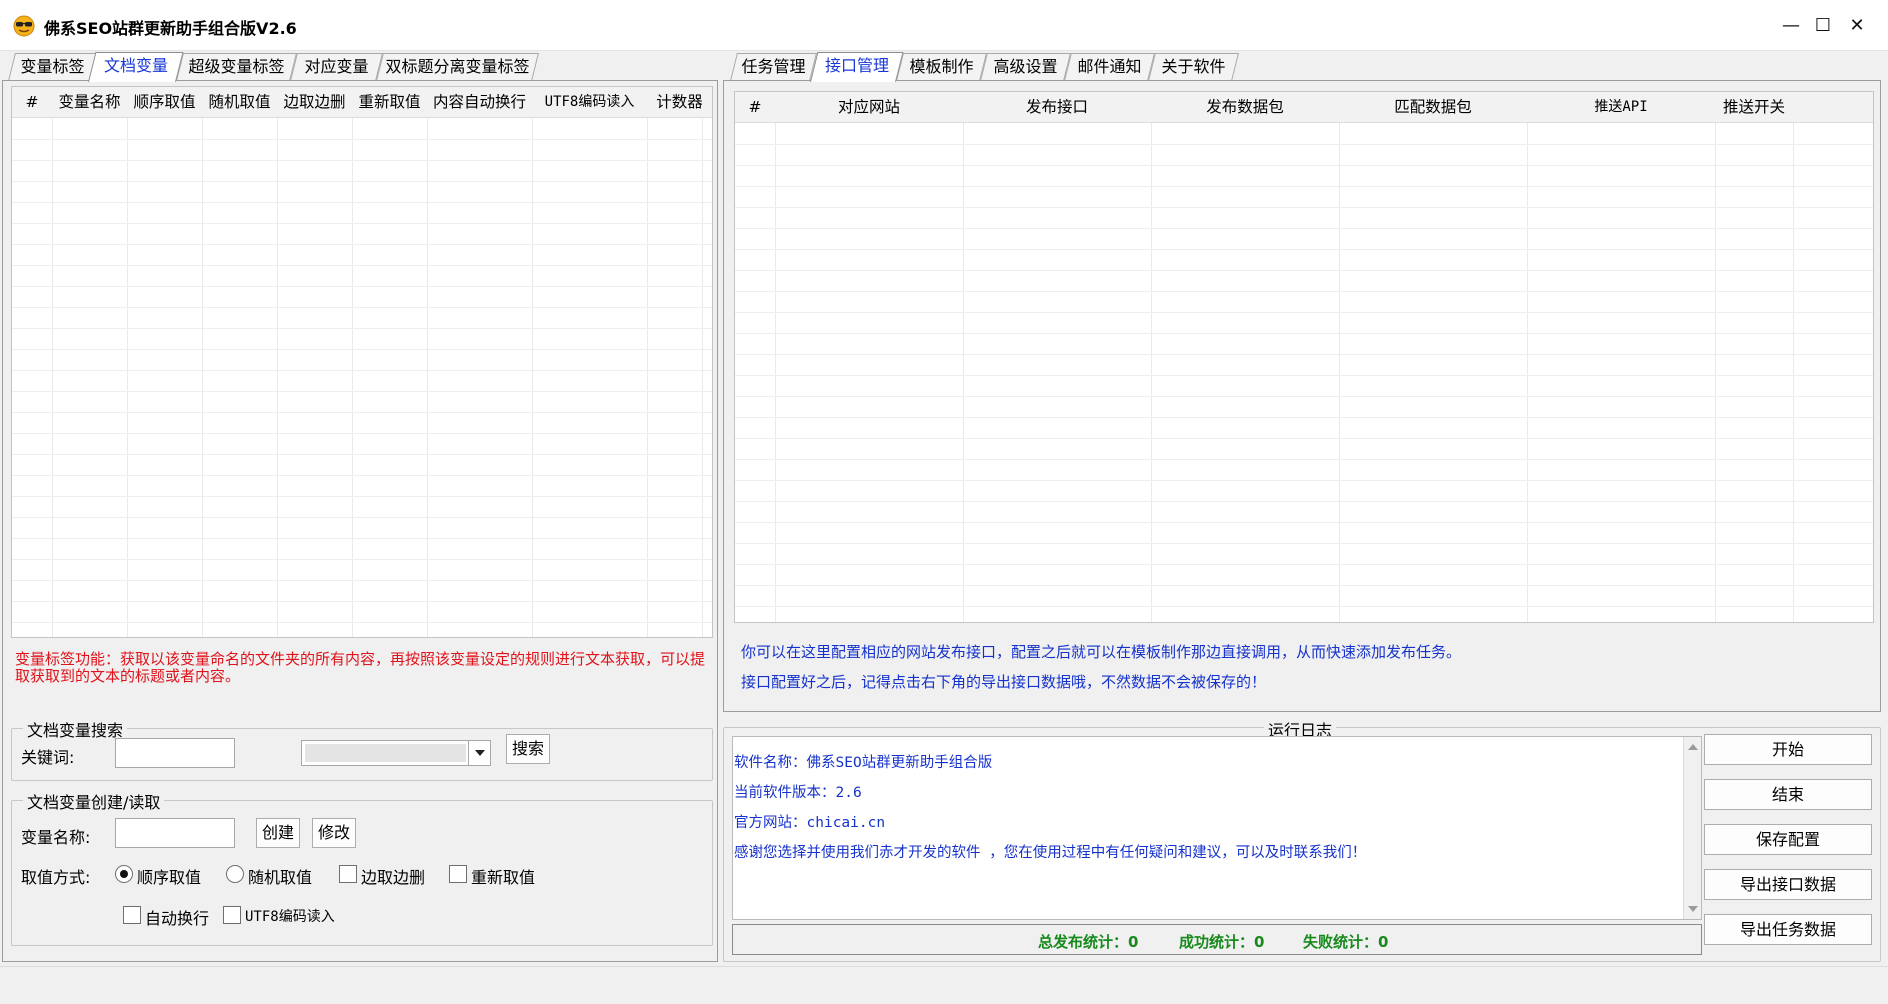 Image resolution: width=1888 pixels, height=1004 pixels. I want to click on tab-corresponding-variables: 对应变量, so click(336, 67).